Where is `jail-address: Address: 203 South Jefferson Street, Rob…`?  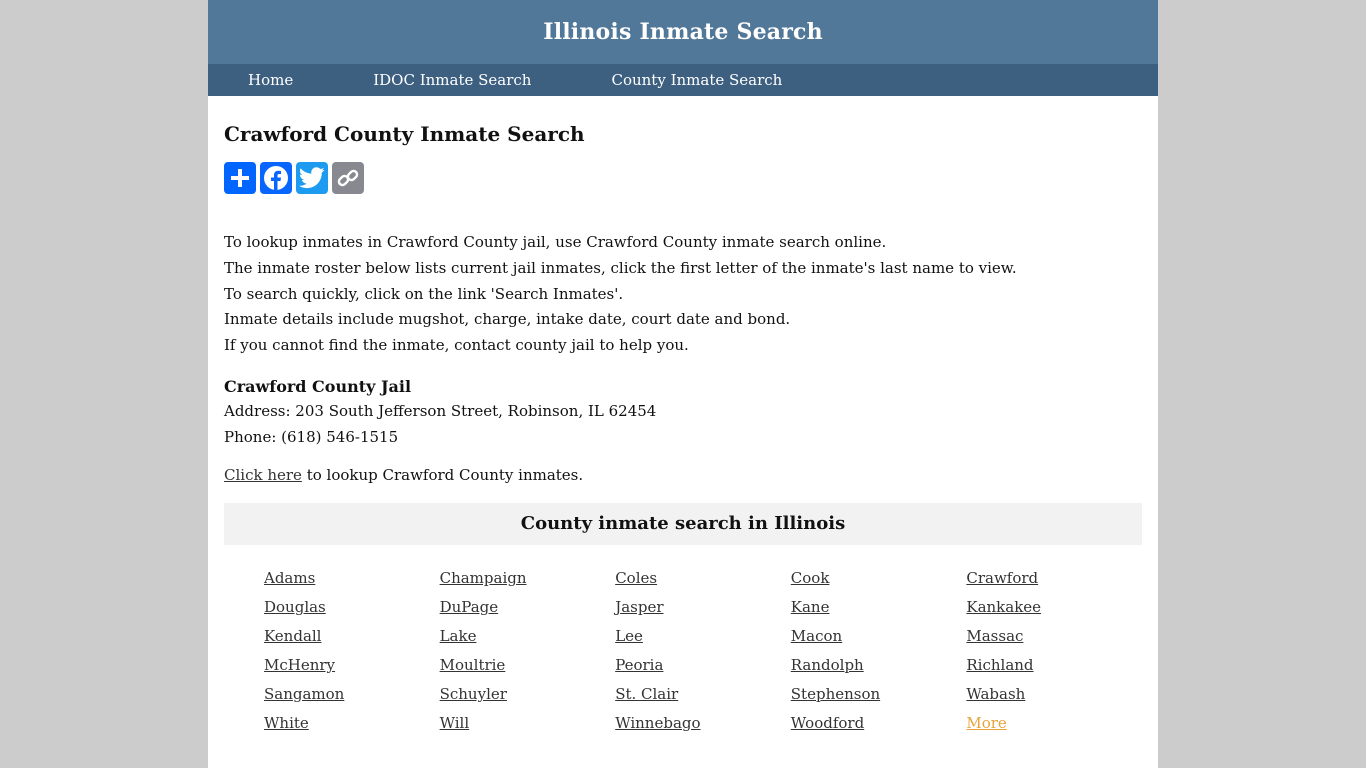 jail-address: Address: 203 South Jefferson Street, Rob… is located at coordinates (440, 411).